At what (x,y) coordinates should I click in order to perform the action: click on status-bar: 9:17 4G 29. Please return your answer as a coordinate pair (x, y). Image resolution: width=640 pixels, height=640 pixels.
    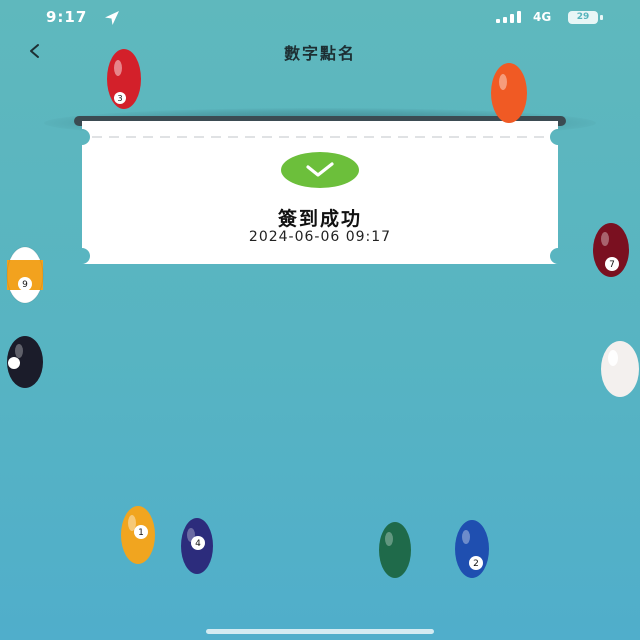
    Looking at the image, I should click on (320, 17).